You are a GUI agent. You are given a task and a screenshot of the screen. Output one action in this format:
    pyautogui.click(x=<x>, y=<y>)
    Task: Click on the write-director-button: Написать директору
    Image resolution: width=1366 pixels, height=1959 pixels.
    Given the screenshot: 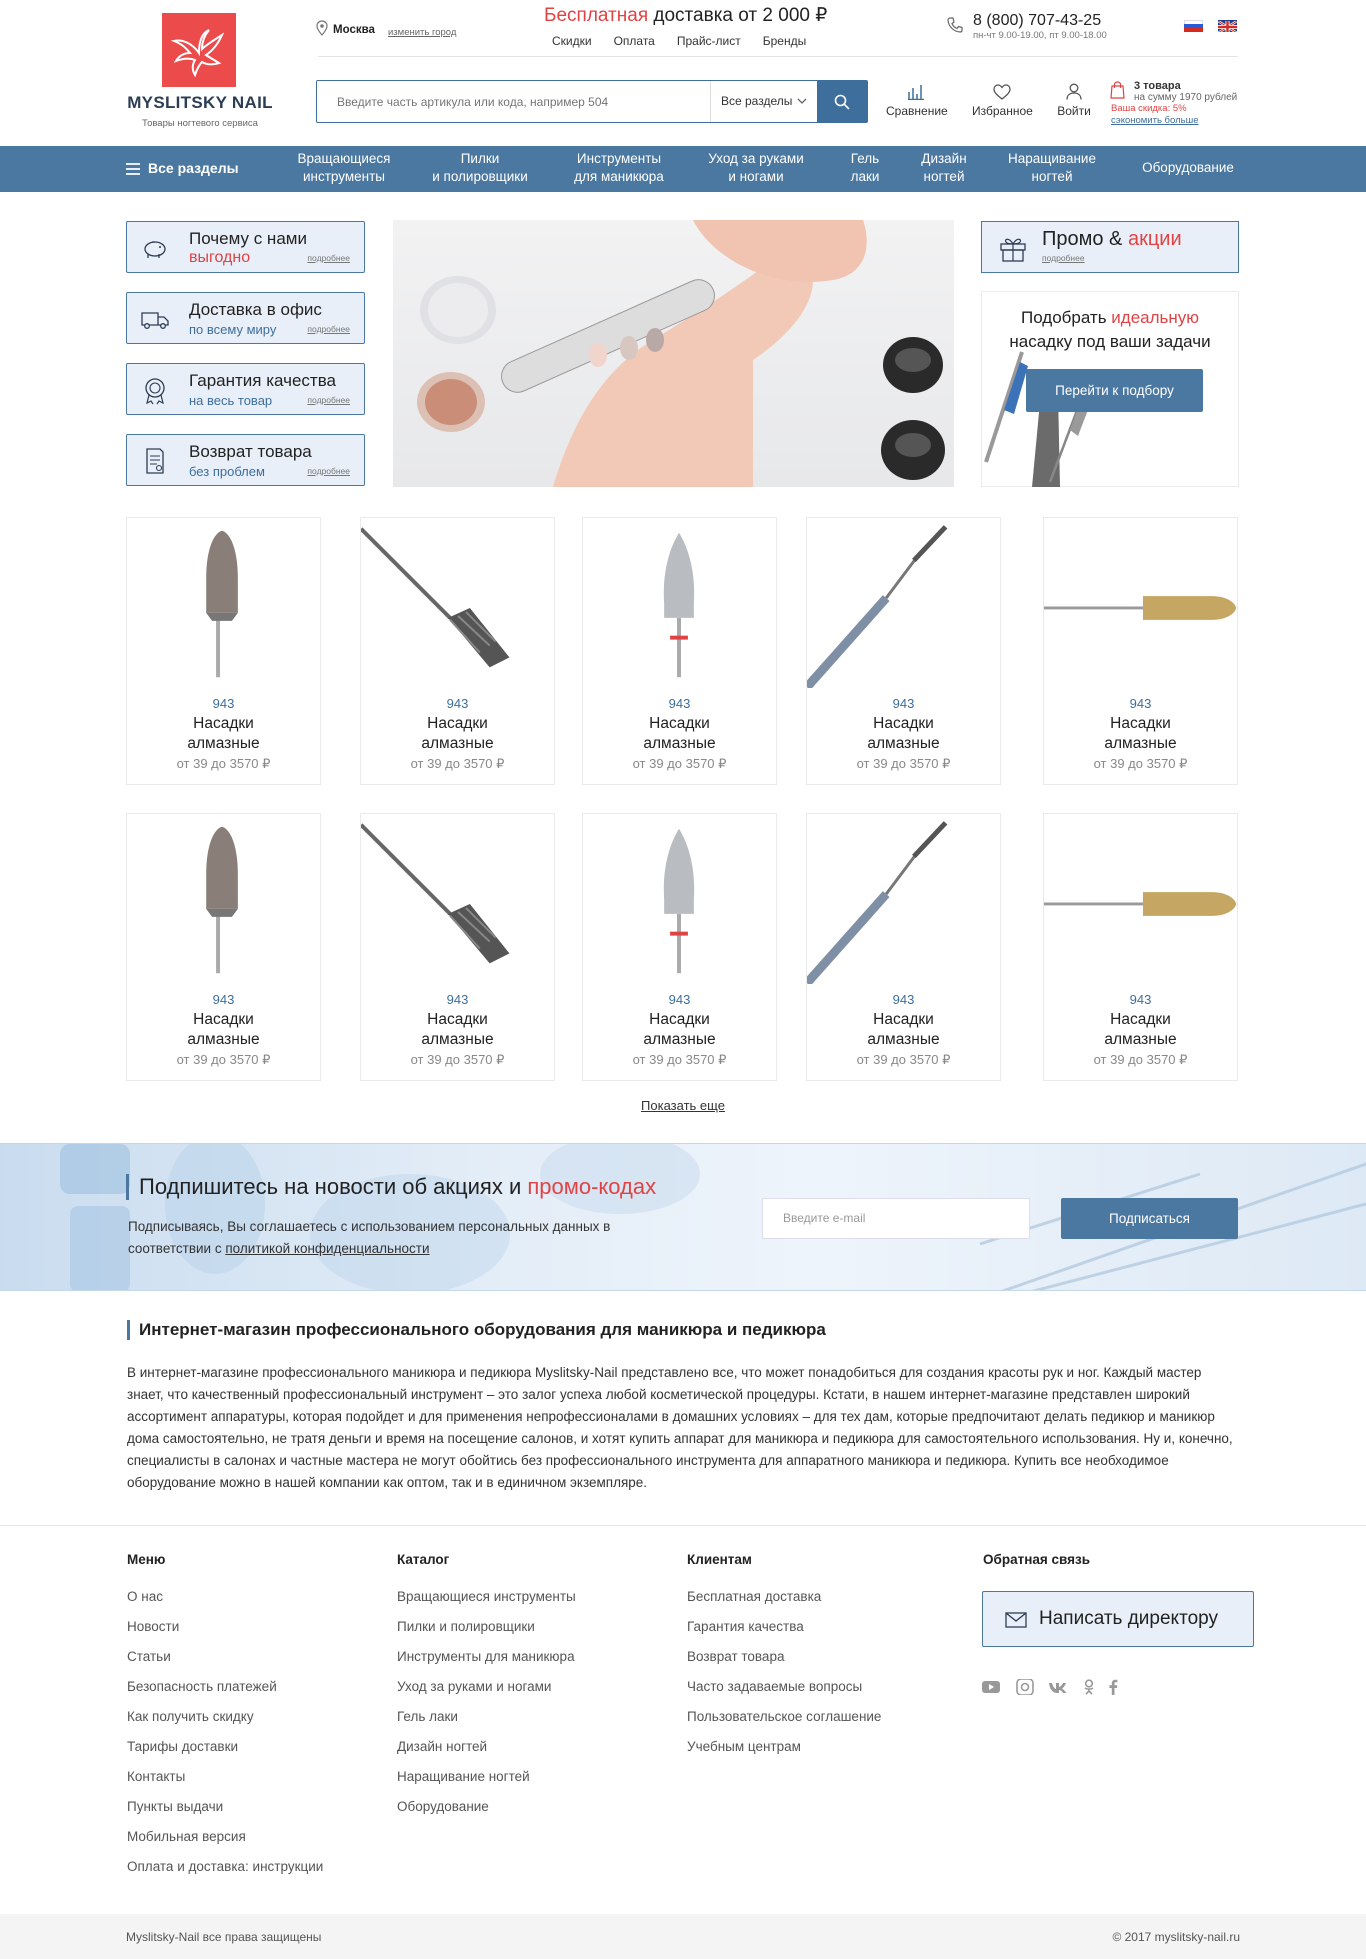 What is the action you would take?
    pyautogui.click(x=1118, y=1619)
    